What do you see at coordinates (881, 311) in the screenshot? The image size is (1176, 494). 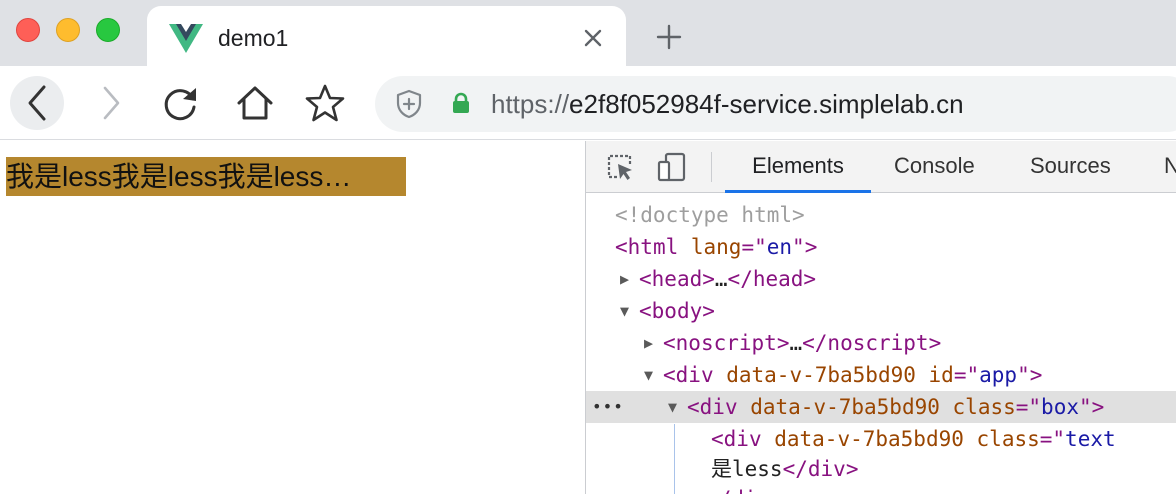 I see `dom-node-body: ▼ <body>` at bounding box center [881, 311].